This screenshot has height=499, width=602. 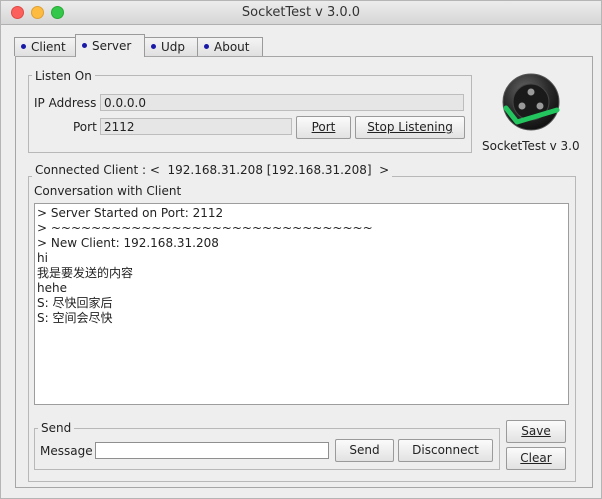 I want to click on tab-server-label: Server, so click(x=112, y=46).